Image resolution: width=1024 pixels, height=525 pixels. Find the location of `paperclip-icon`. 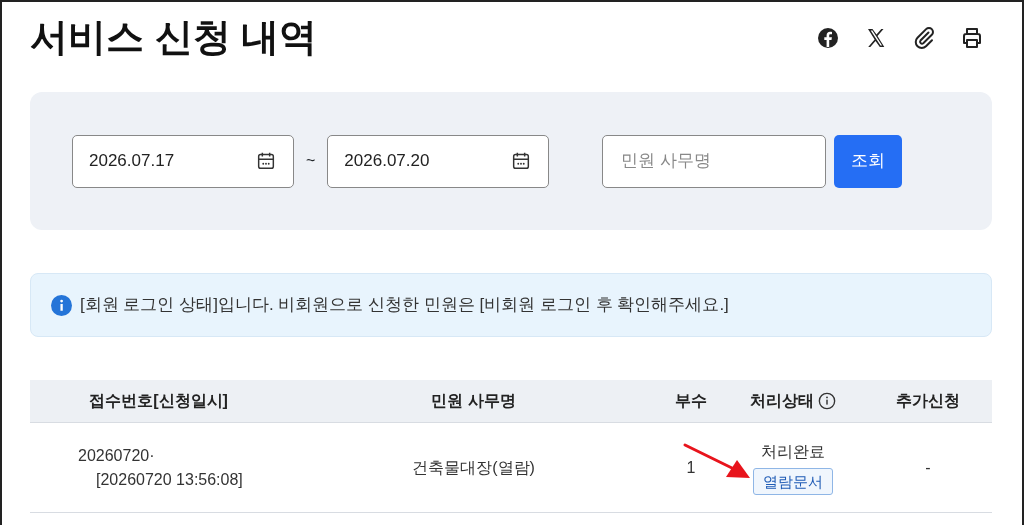

paperclip-icon is located at coordinates (924, 38).